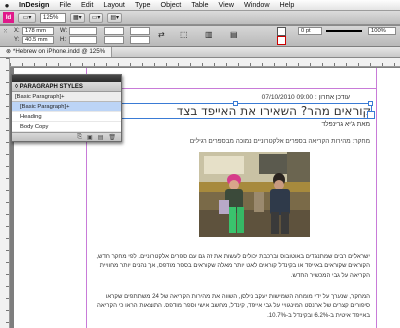 The width and height of the screenshot is (400, 328). Describe the element at coordinates (77, 17) in the screenshot. I see `view-options-button: ▦▾` at that location.